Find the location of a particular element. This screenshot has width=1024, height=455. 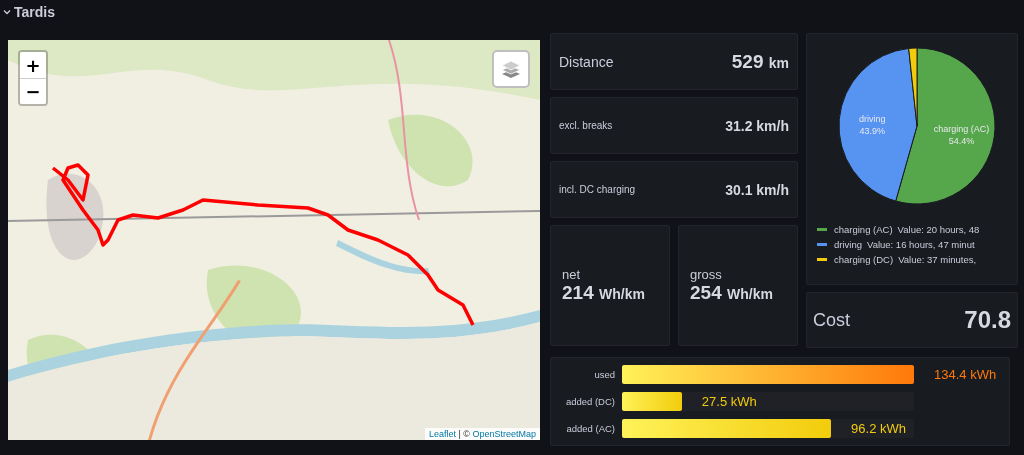

slice-label: charging (AC) 54.4% is located at coordinates (961, 135).